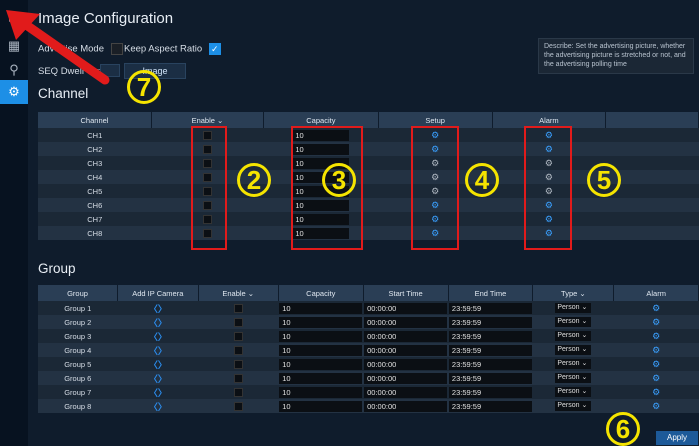 This screenshot has width=699, height=446. What do you see at coordinates (573, 293) in the screenshot?
I see `group-header-type: Type ⌄` at bounding box center [573, 293].